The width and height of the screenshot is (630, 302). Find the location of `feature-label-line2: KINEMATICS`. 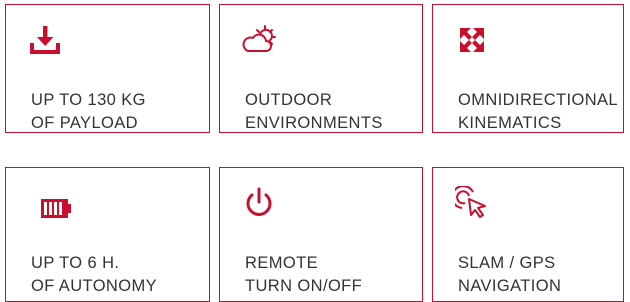

feature-label-line2: KINEMATICS is located at coordinates (510, 123).